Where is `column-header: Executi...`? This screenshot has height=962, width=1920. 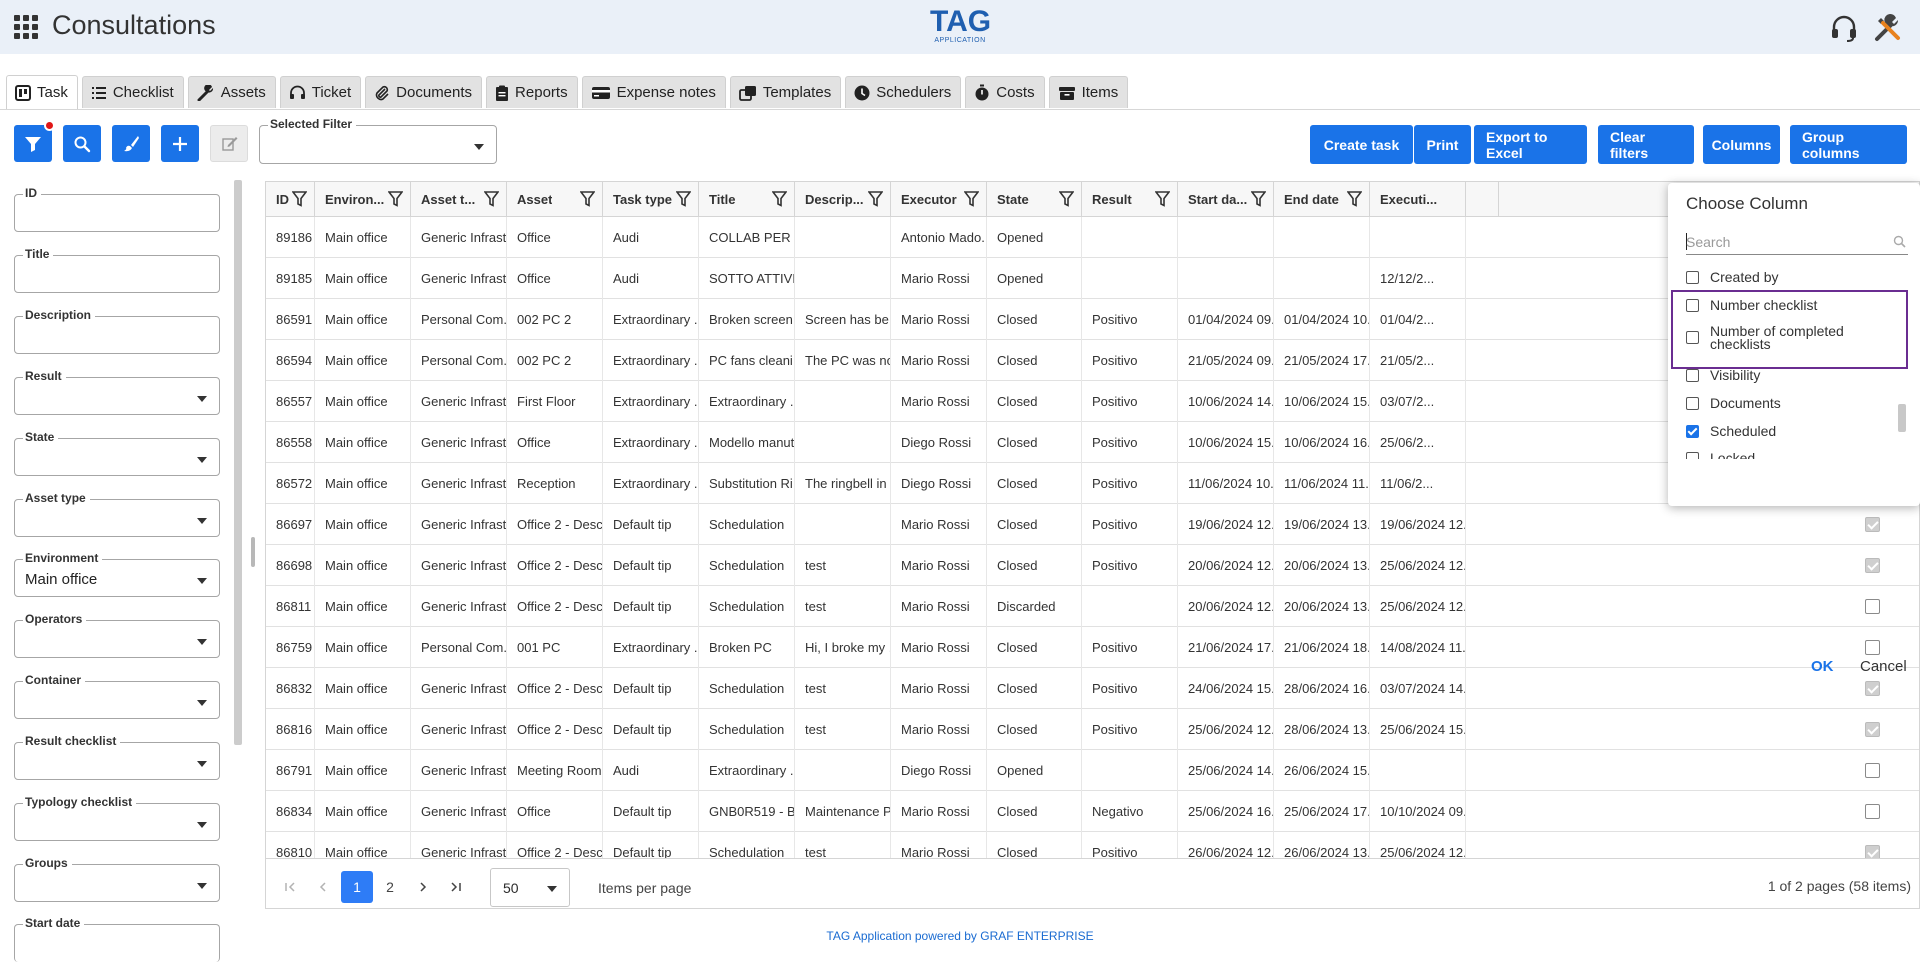
column-header: Executi... is located at coordinates (1418, 199).